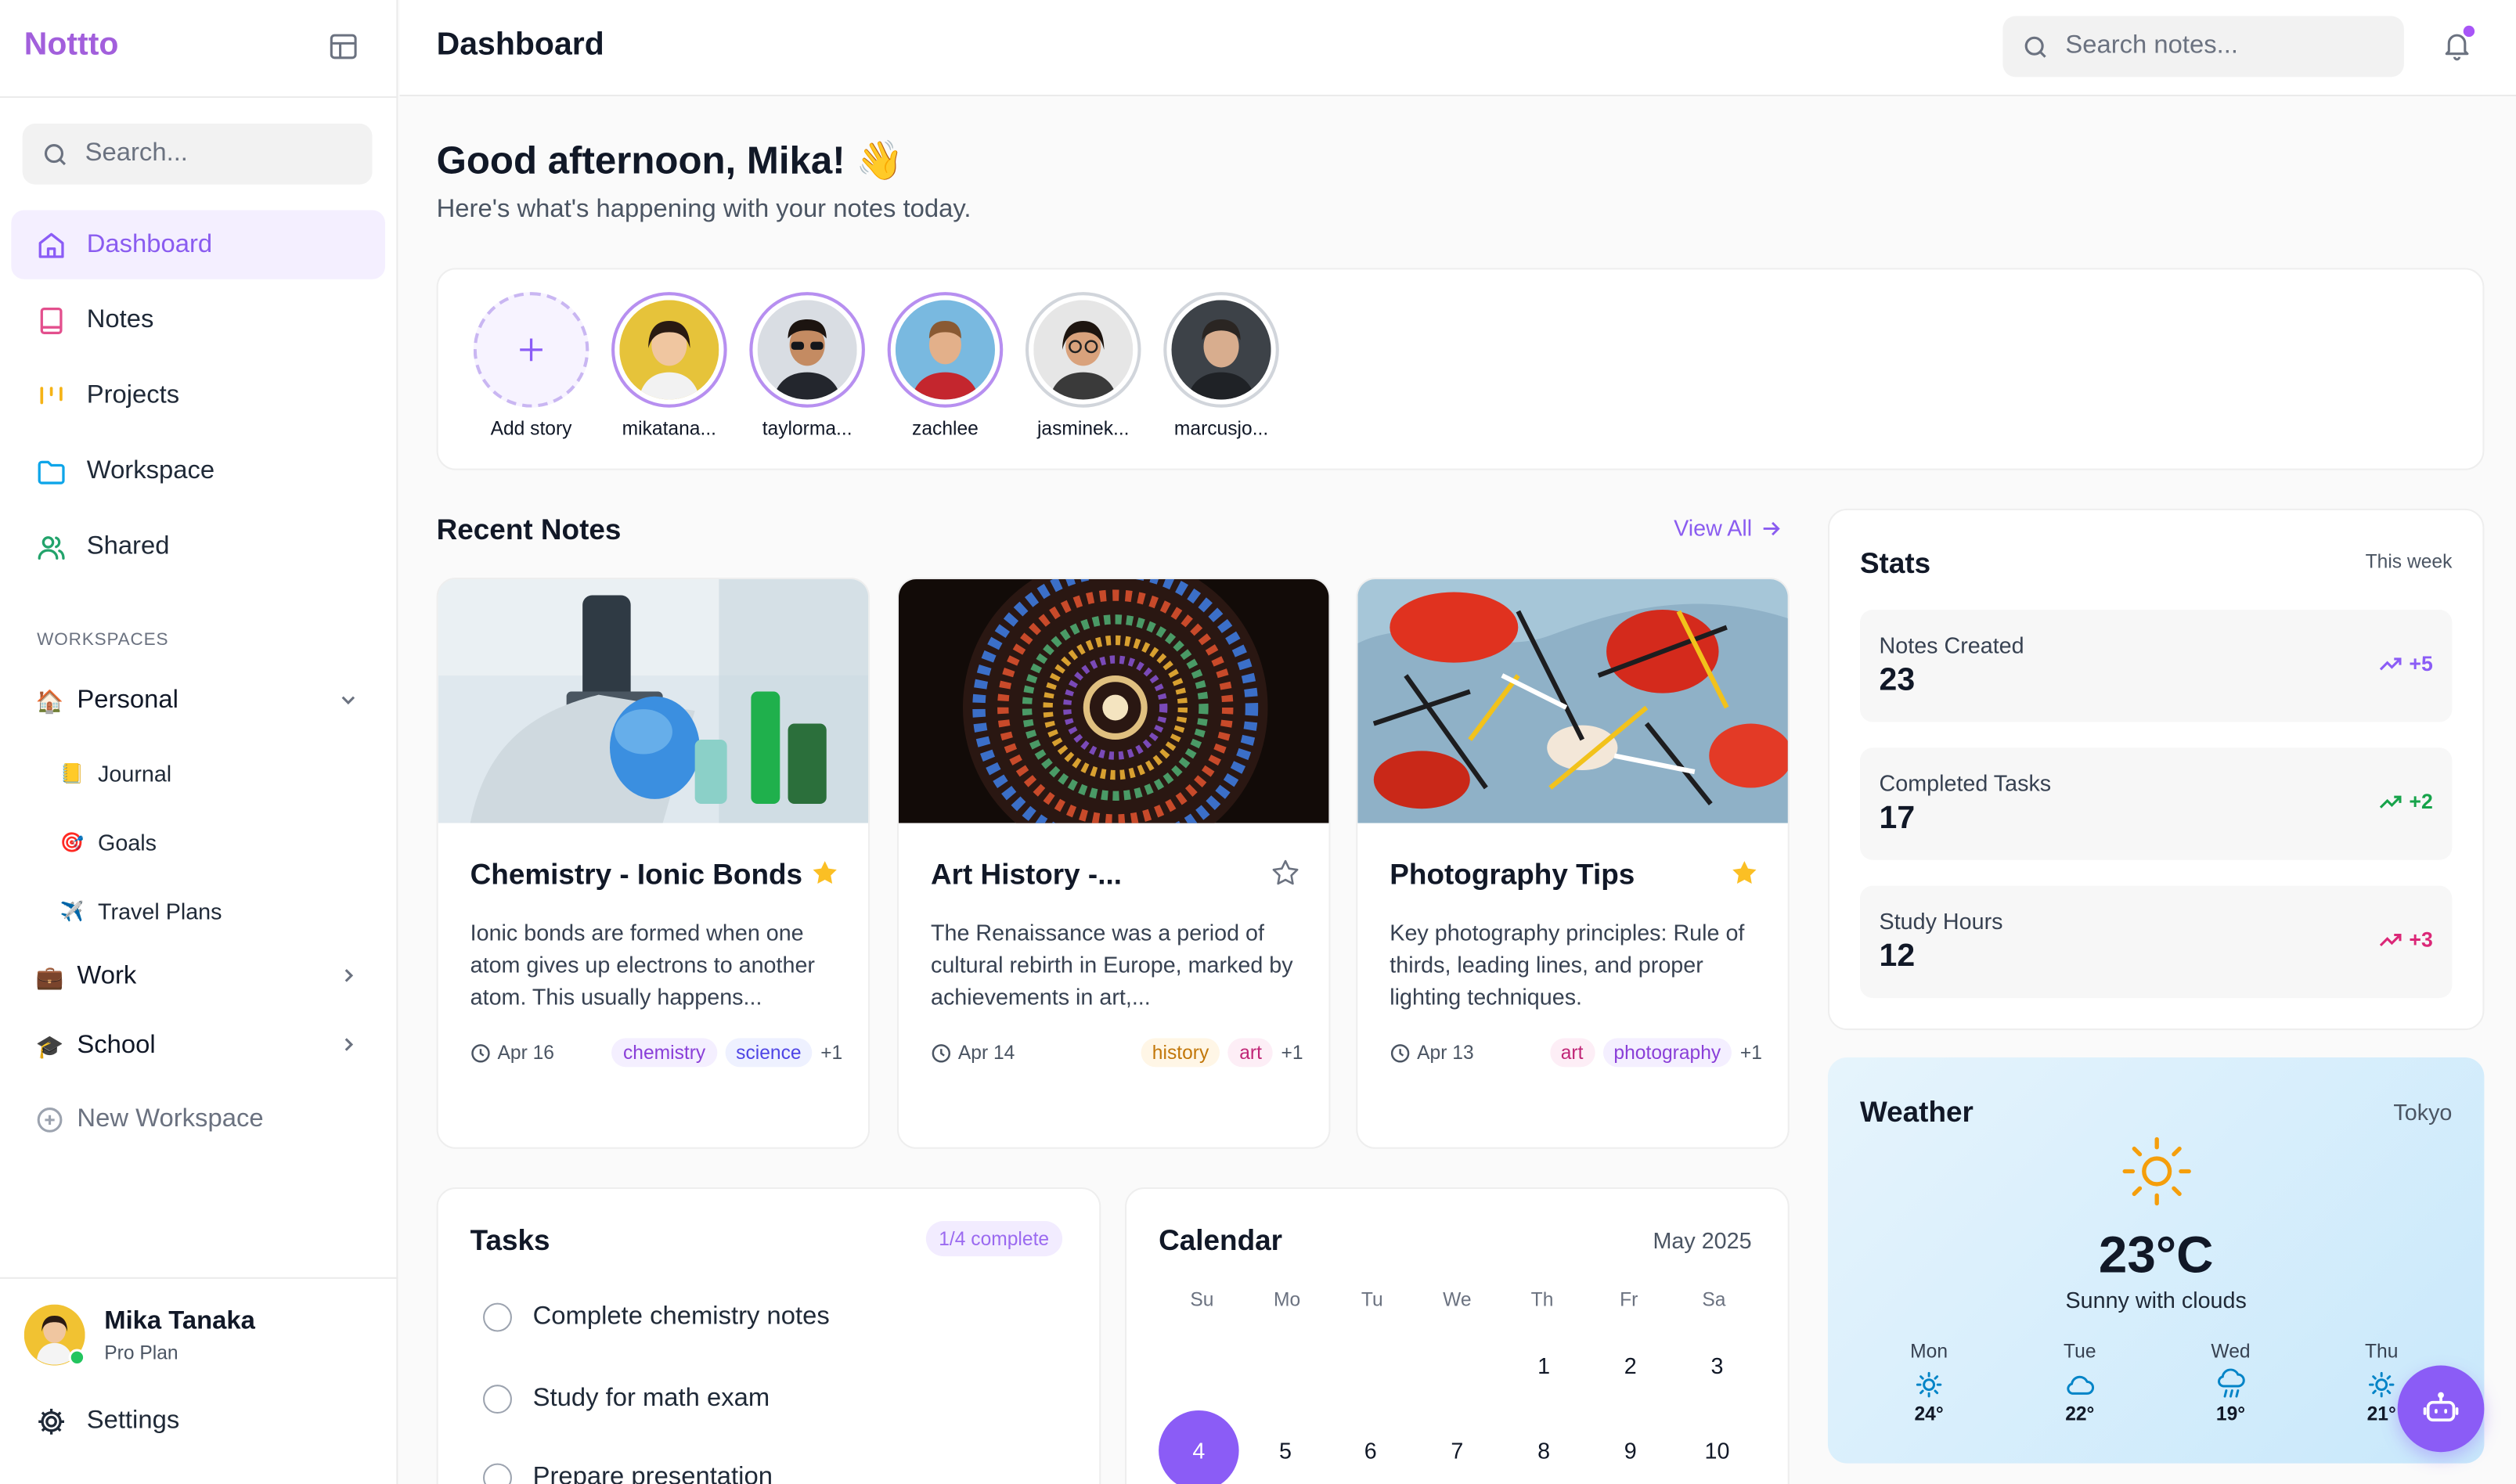  Describe the element at coordinates (1544, 1365) in the screenshot. I see `calendar-day: 1` at that location.